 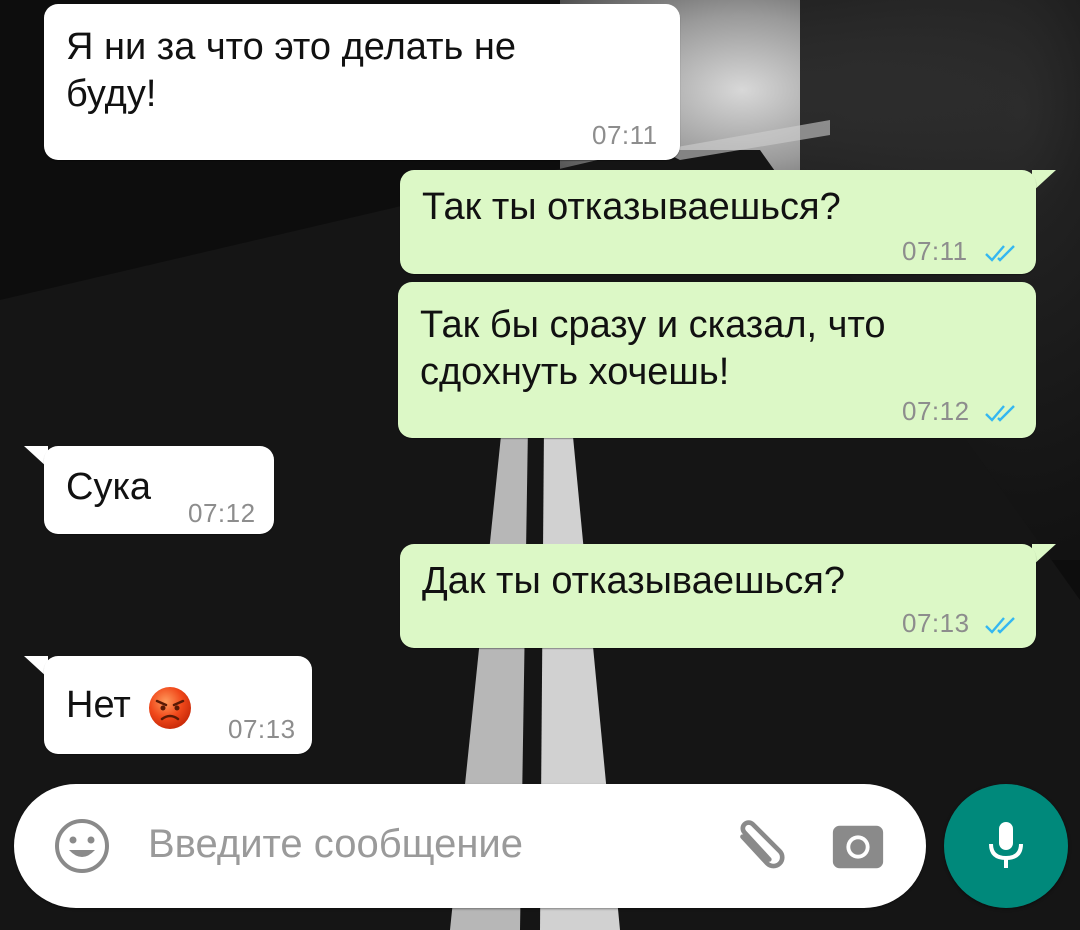 What do you see at coordinates (109, 487) in the screenshot?
I see `message-text: Сука` at bounding box center [109, 487].